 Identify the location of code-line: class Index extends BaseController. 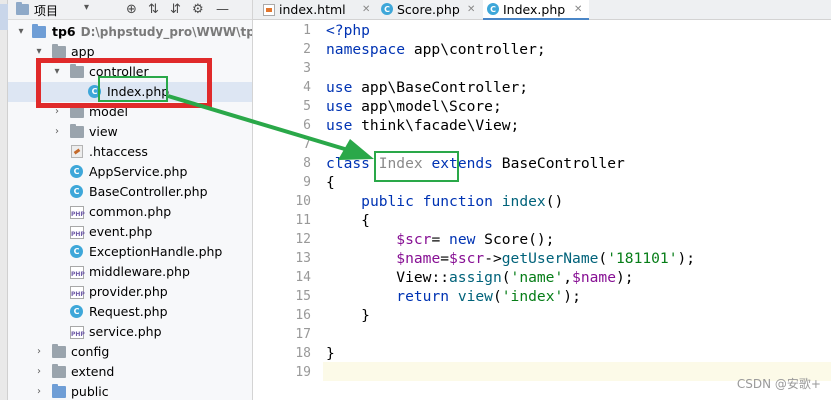
(475, 163).